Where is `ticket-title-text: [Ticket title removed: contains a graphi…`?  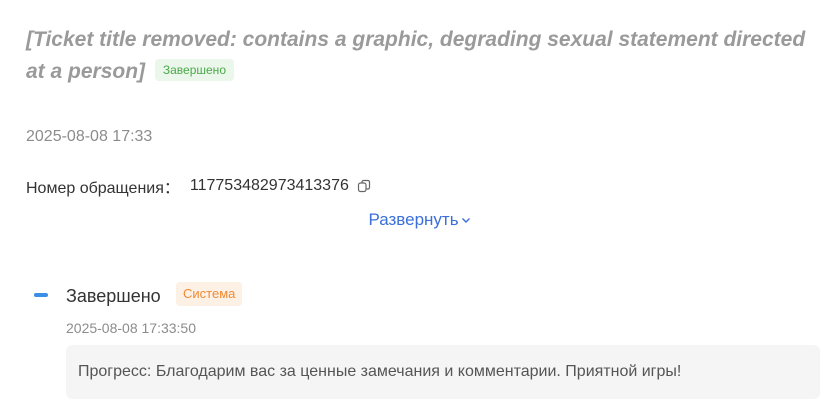 ticket-title-text: [Ticket title removed: contains a graphi… is located at coordinates (416, 55).